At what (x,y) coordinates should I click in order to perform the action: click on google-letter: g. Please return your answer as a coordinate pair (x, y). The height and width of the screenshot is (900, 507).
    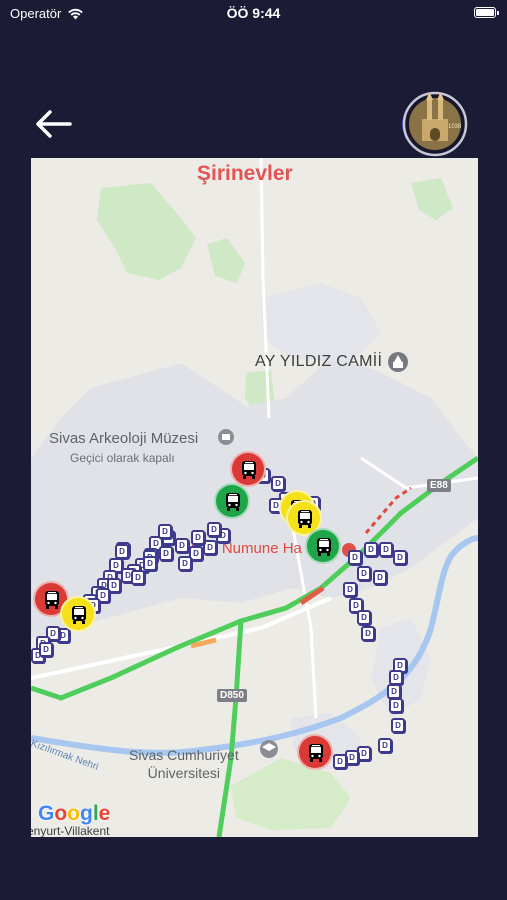
    Looking at the image, I should click on (86, 813).